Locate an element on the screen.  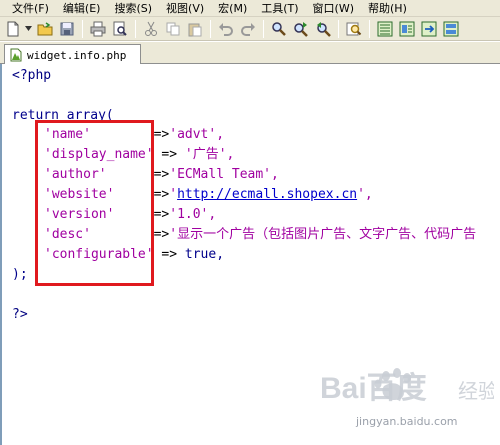
php-open-tag: <?php is located at coordinates (32, 75).